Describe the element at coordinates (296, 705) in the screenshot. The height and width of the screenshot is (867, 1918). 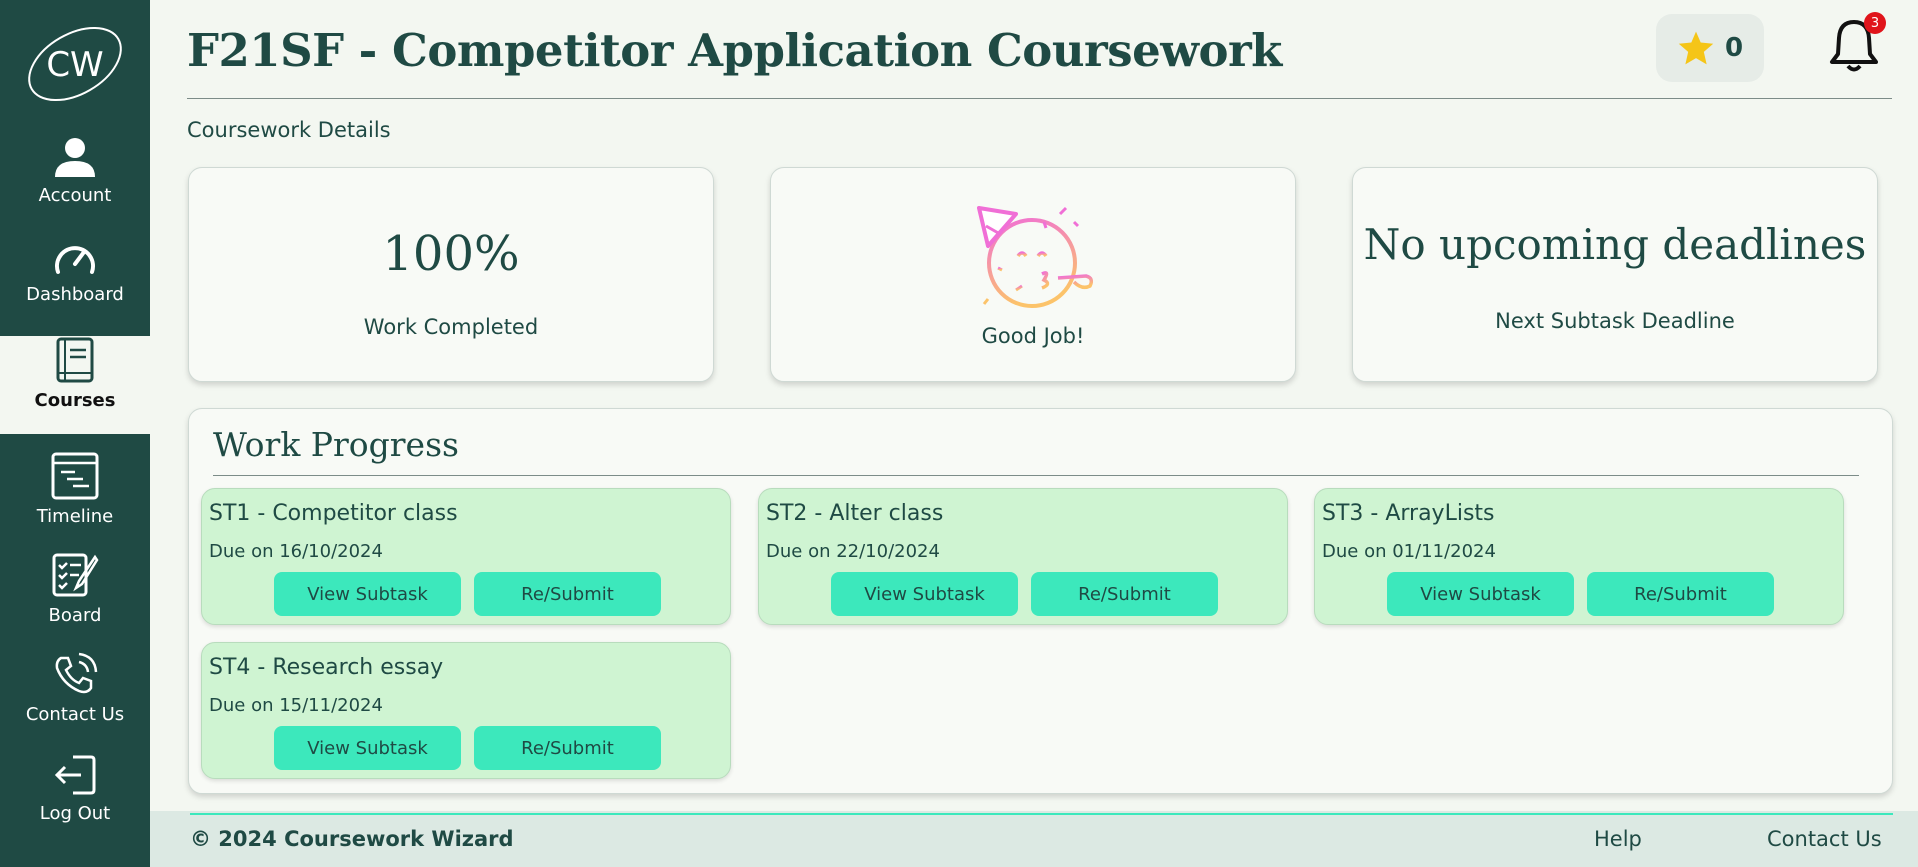
I see `subtask-due-date: Due on 15/11/2024` at that location.